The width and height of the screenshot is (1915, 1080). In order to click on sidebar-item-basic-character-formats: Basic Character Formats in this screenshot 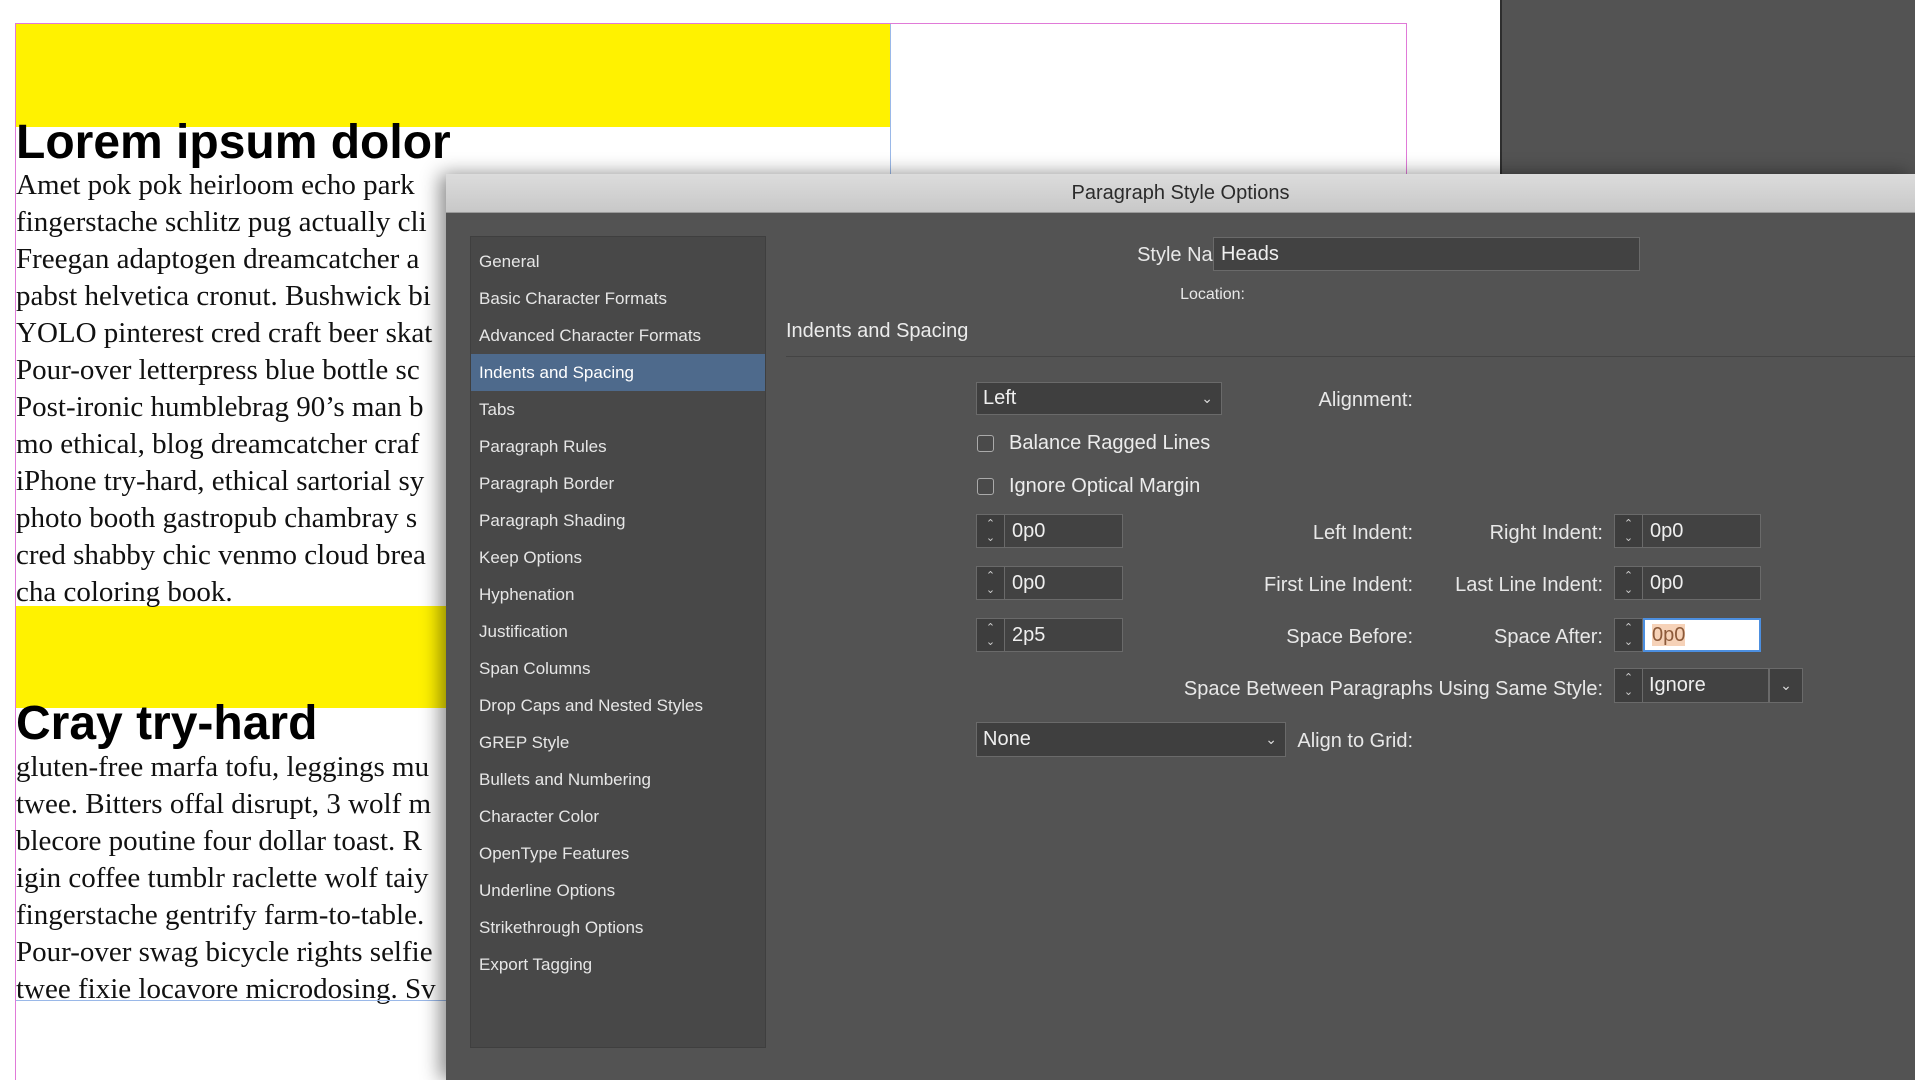, I will do `click(618, 298)`.